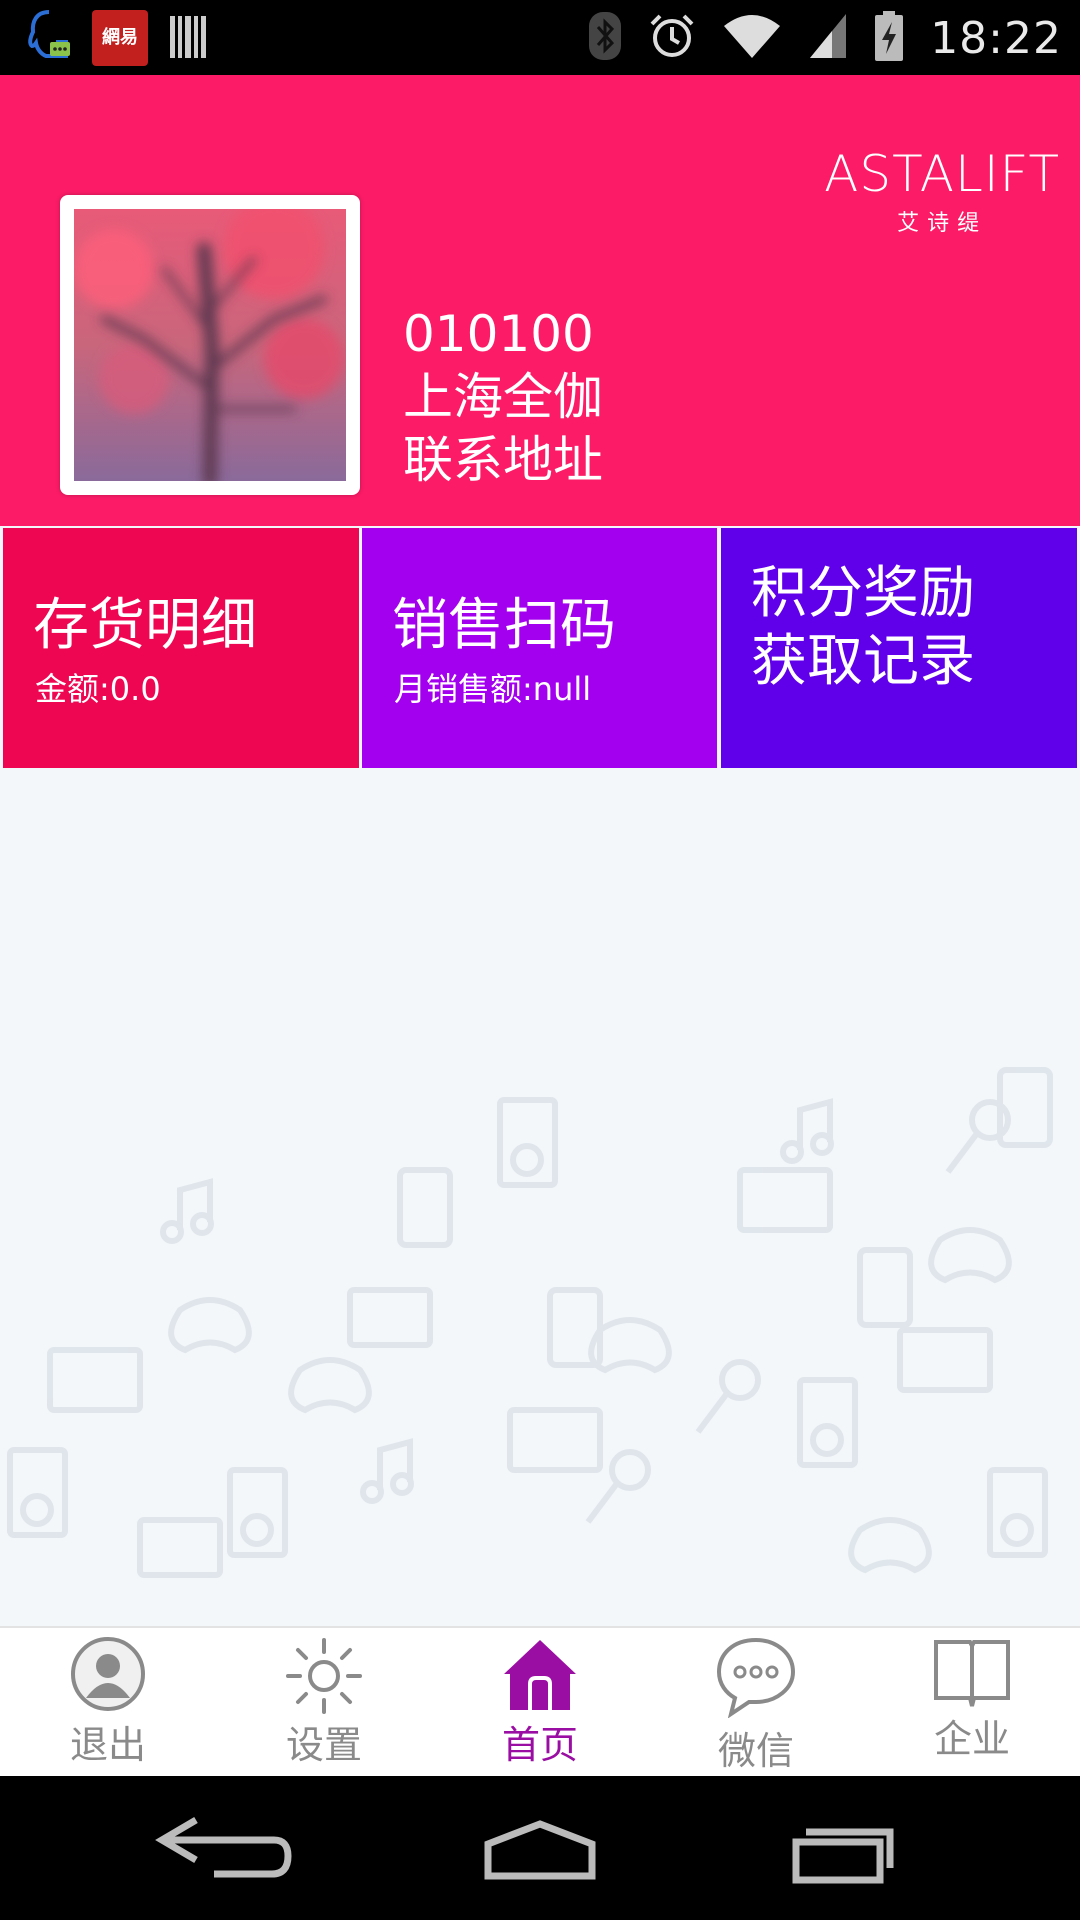 This screenshot has width=1080, height=1920. I want to click on nav-label: 微信, so click(755, 1751).